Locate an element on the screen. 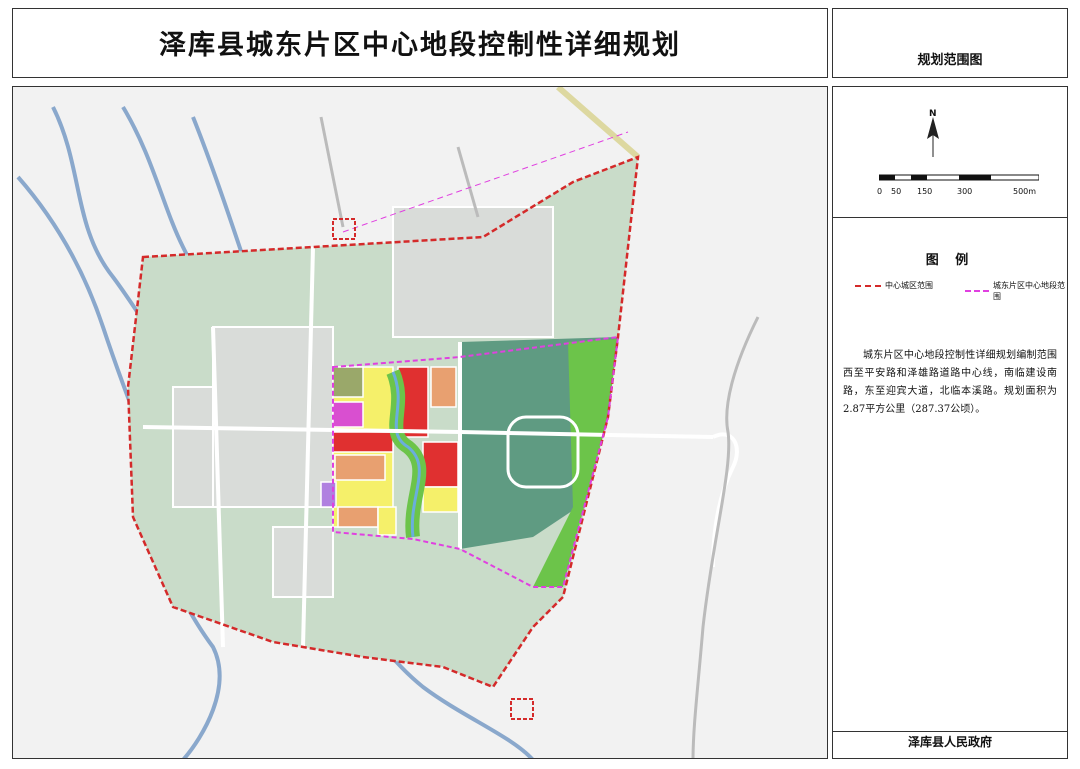  map-title: 泽库县城东片区中心地段控制性详细规划 is located at coordinates (420, 45).